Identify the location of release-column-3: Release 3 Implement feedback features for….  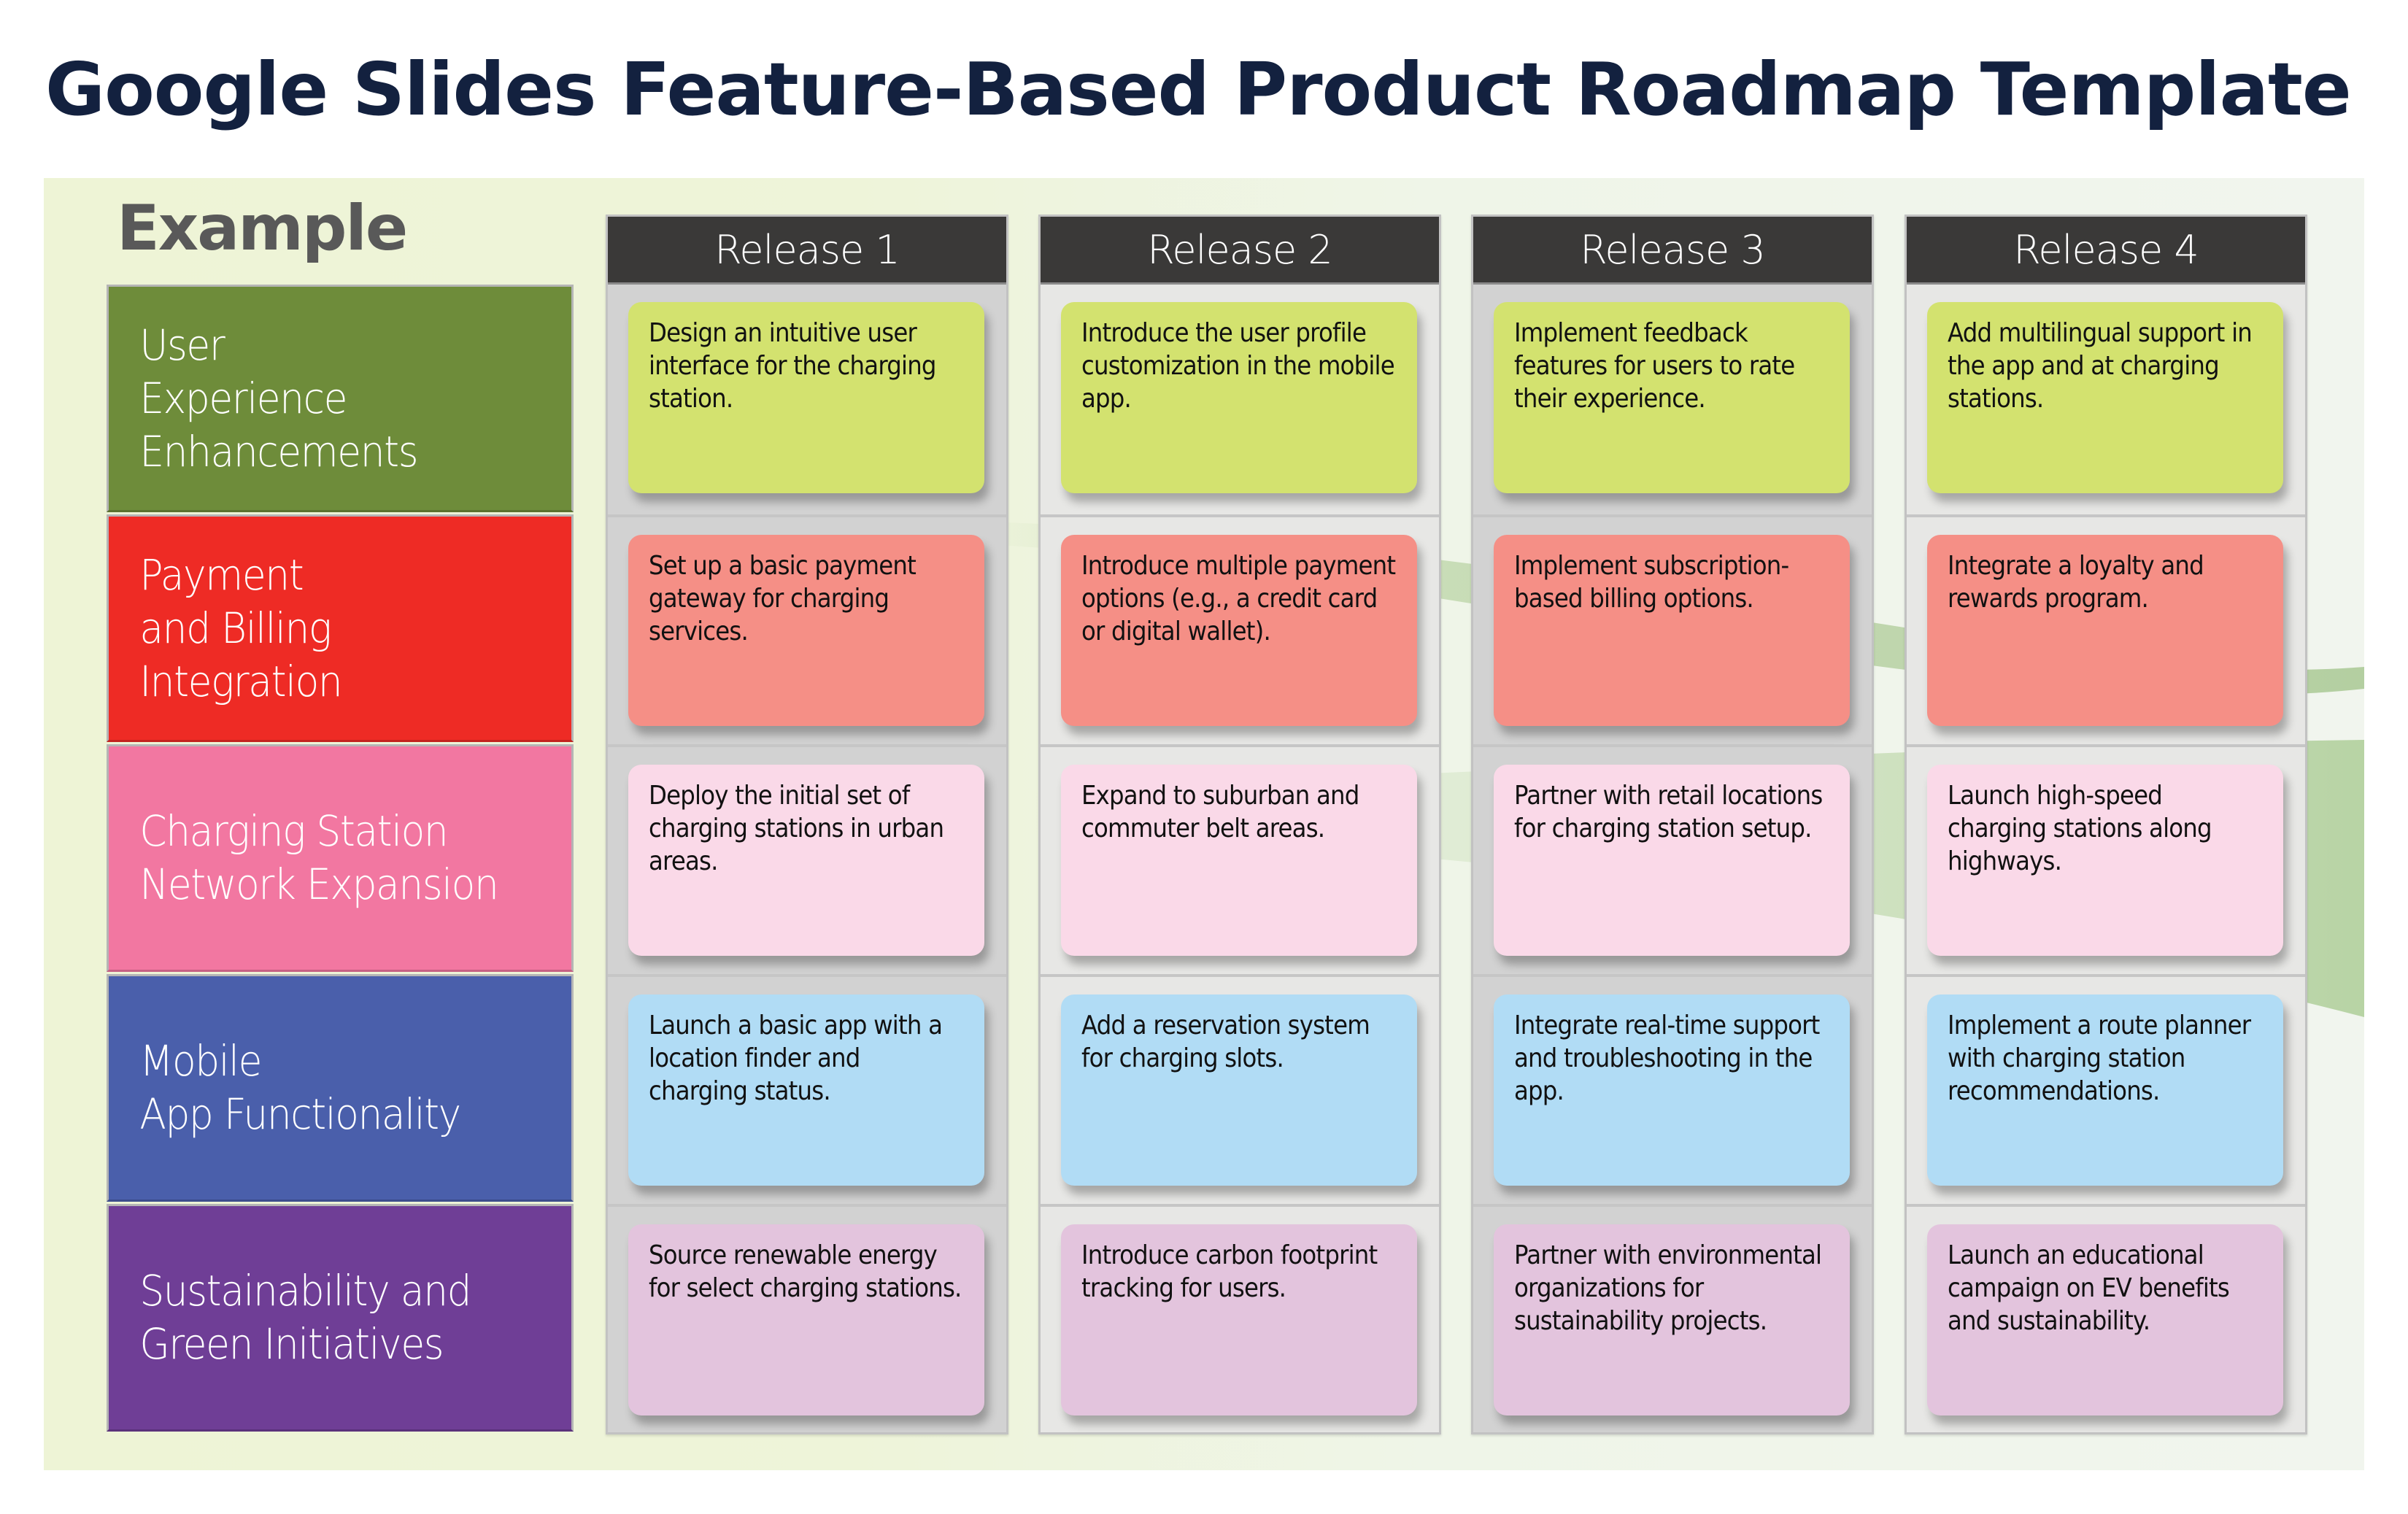
(1672, 824).